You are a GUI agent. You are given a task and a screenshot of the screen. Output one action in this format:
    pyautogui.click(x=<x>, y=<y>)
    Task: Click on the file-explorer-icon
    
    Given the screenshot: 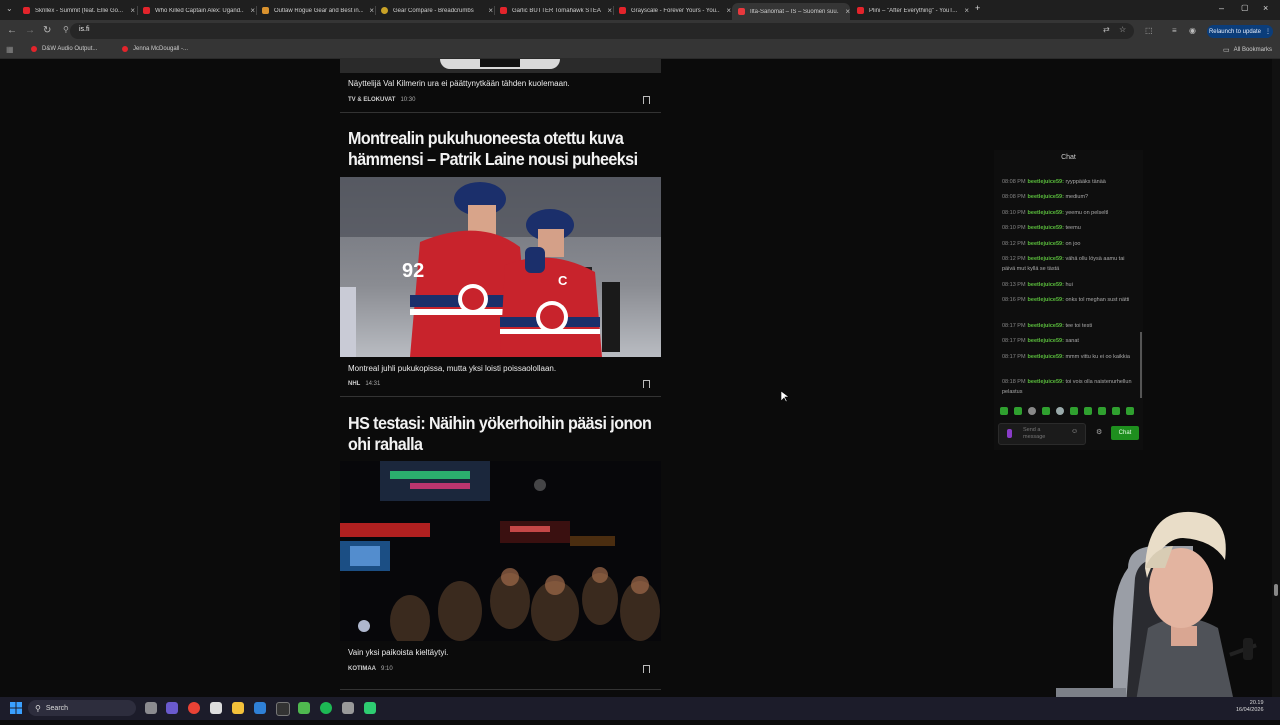 What is the action you would take?
    pyautogui.click(x=238, y=708)
    